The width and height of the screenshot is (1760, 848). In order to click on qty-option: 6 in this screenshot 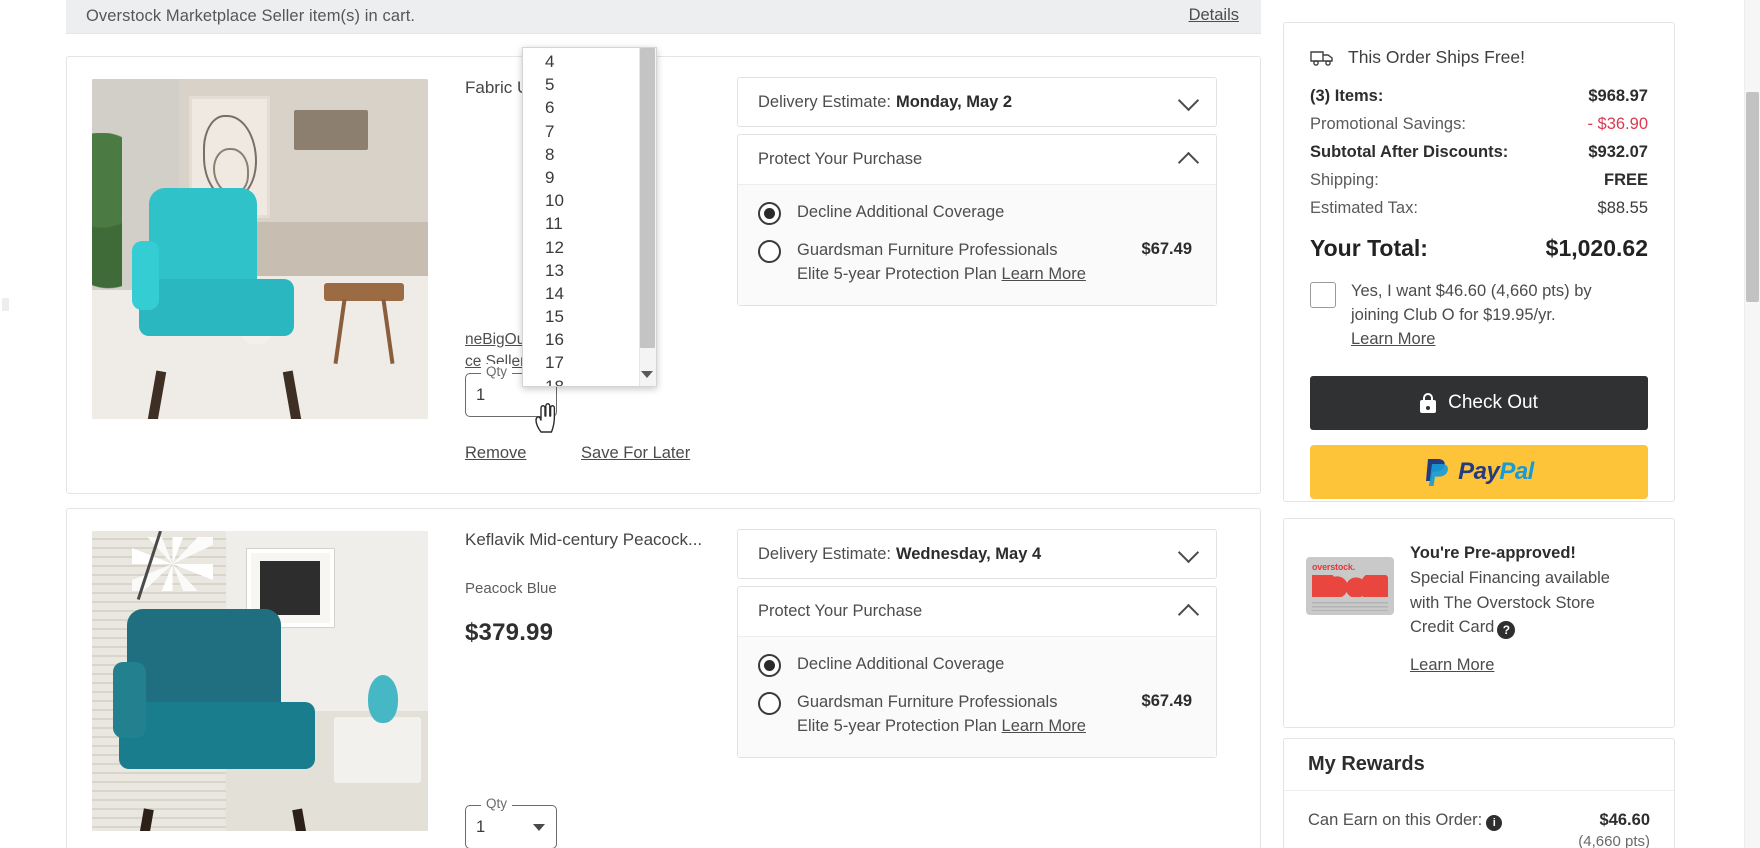, I will do `click(589, 107)`.